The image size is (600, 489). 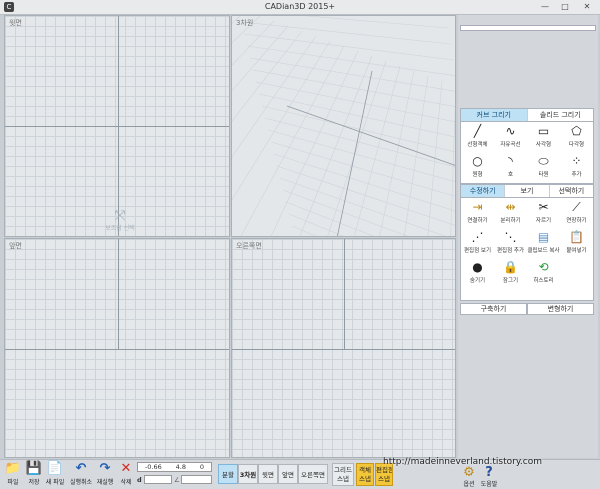 I want to click on redo-label: 재실행, so click(x=105, y=482).